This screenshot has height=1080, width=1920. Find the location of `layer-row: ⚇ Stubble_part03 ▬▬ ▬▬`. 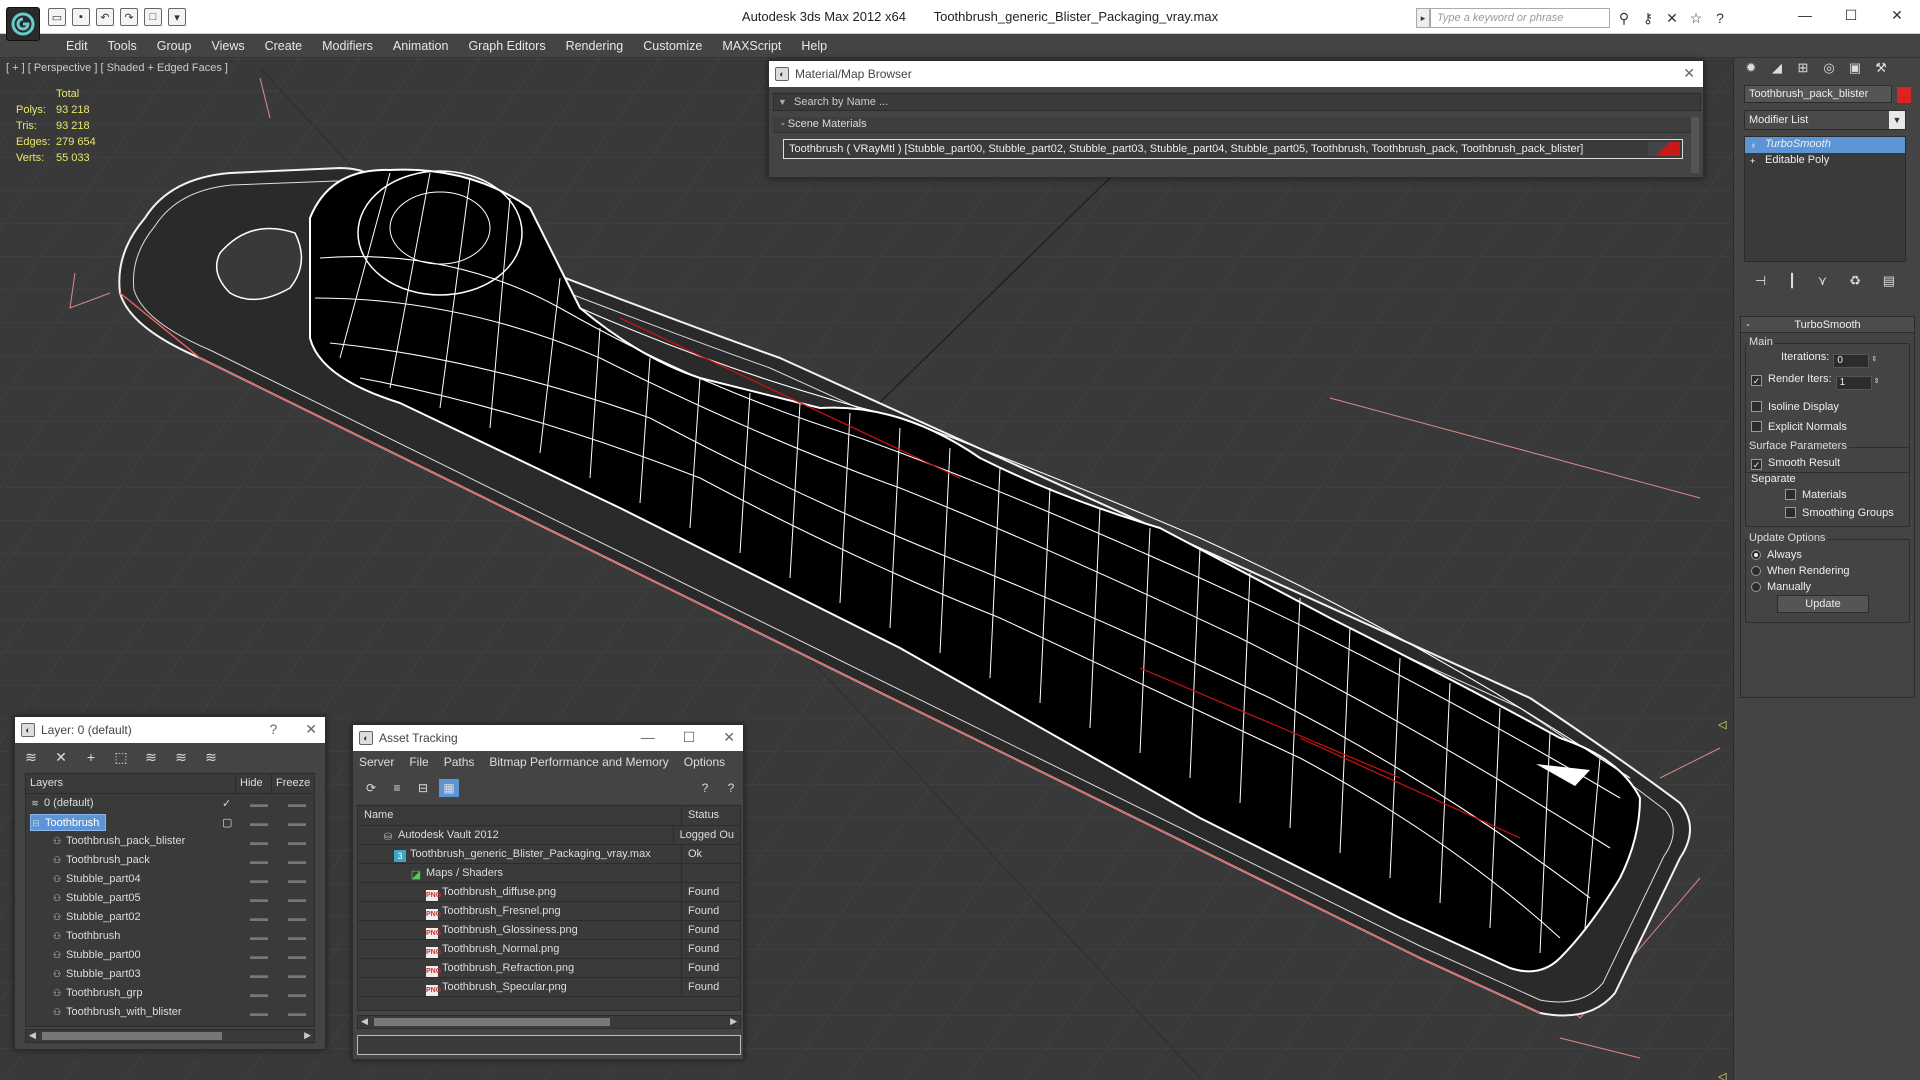

layer-row: ⚇ Stubble_part03 ▬▬ ▬▬ is located at coordinates (170, 974).